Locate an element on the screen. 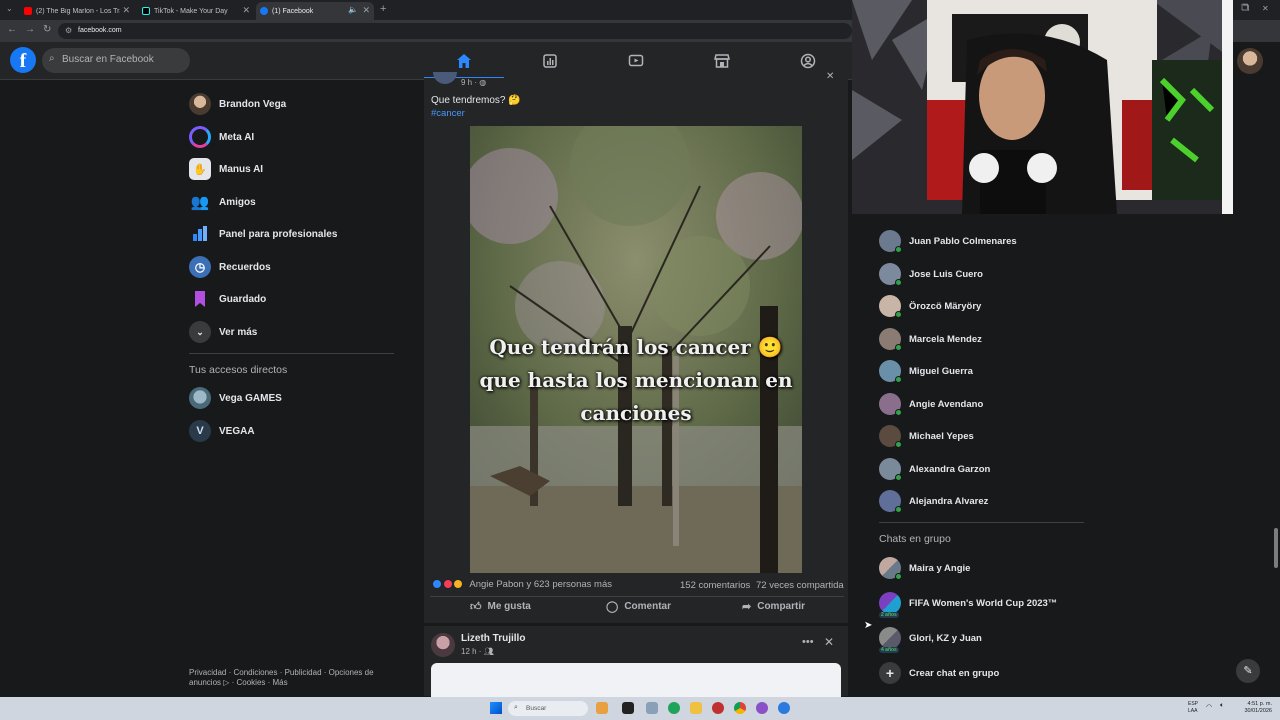 This screenshot has width=1280, height=720. browser-tab: (2) The Big Marlon - Los Trabaj ✕ is located at coordinates (77, 11).